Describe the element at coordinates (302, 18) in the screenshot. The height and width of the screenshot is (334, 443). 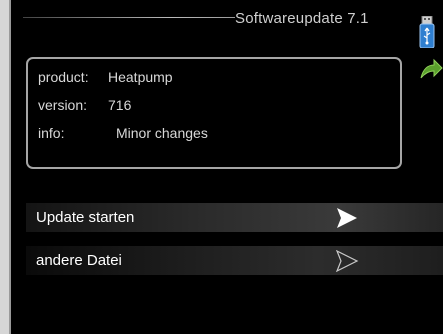
I see `page-title: Softwareupdate 7.1` at that location.